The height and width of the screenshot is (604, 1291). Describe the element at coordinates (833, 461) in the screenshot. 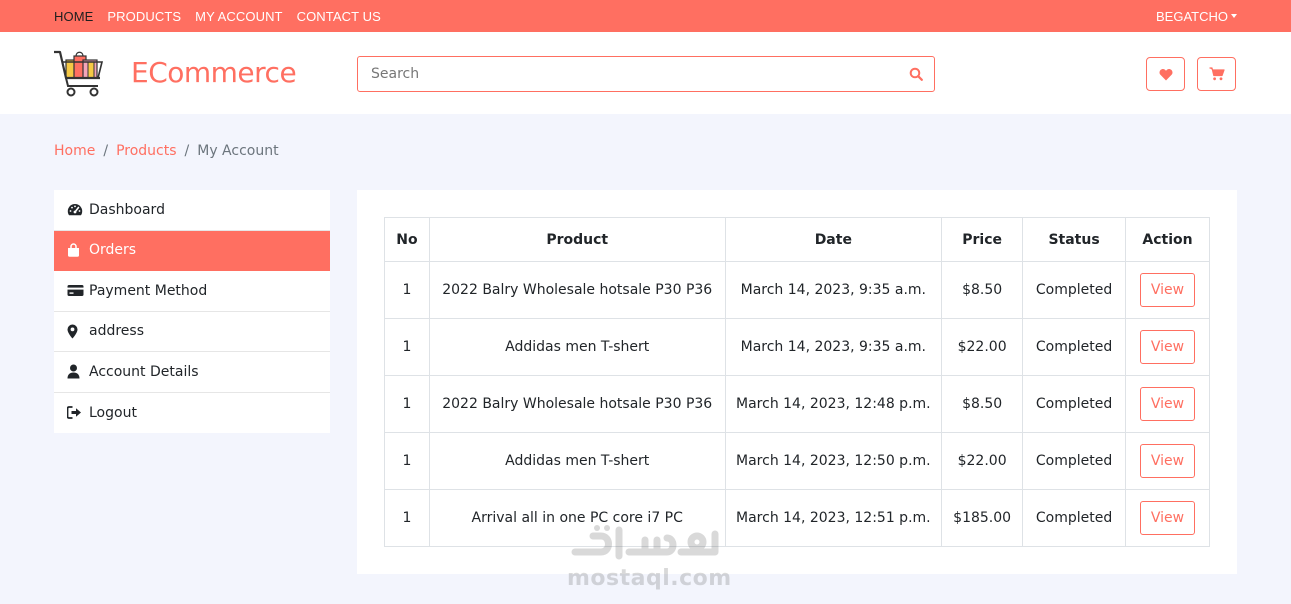

I see `order-date: March 14, 2023, 12:50 p.m.` at that location.